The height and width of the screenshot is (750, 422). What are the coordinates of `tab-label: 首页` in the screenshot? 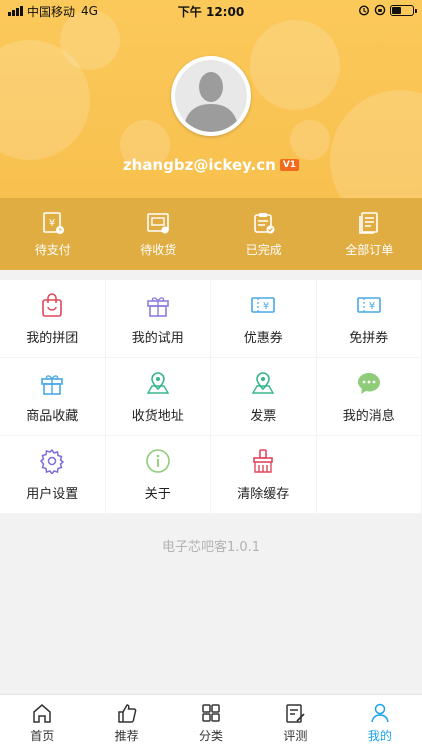 It's located at (42, 735).